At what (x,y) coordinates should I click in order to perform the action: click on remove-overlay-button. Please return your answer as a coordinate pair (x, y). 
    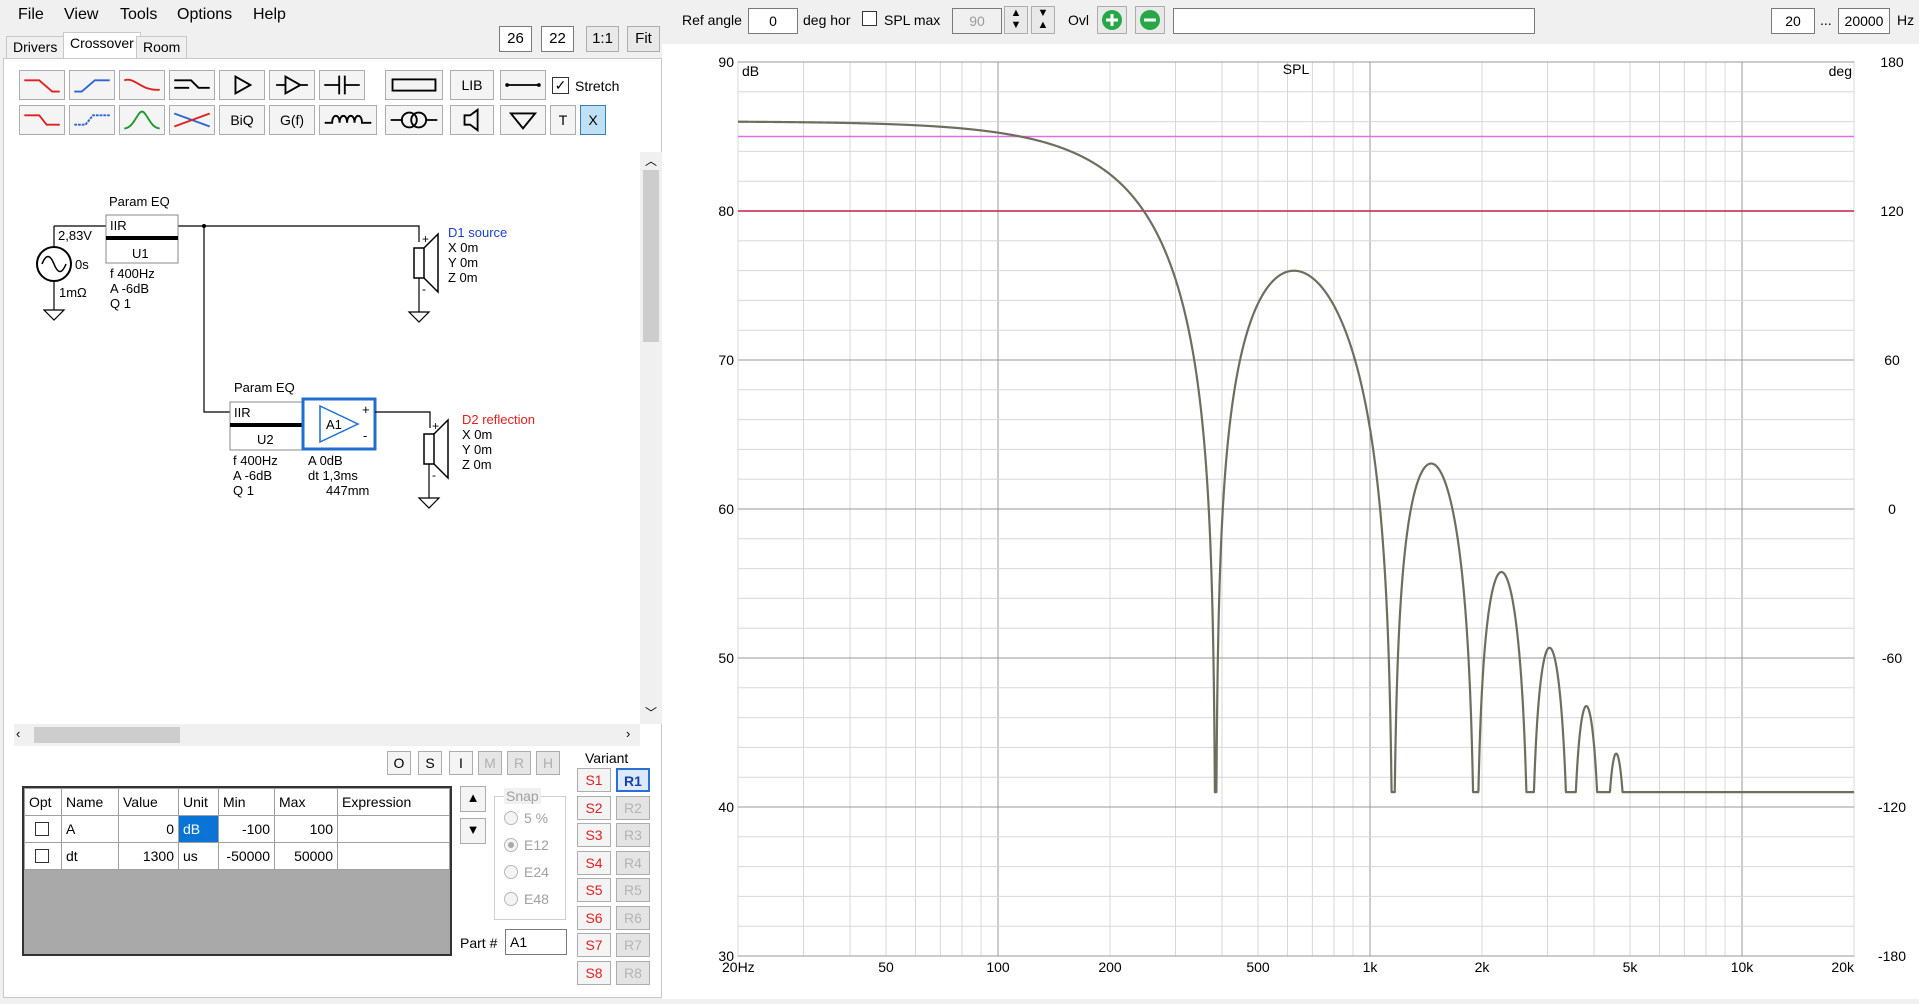
    Looking at the image, I should click on (1150, 20).